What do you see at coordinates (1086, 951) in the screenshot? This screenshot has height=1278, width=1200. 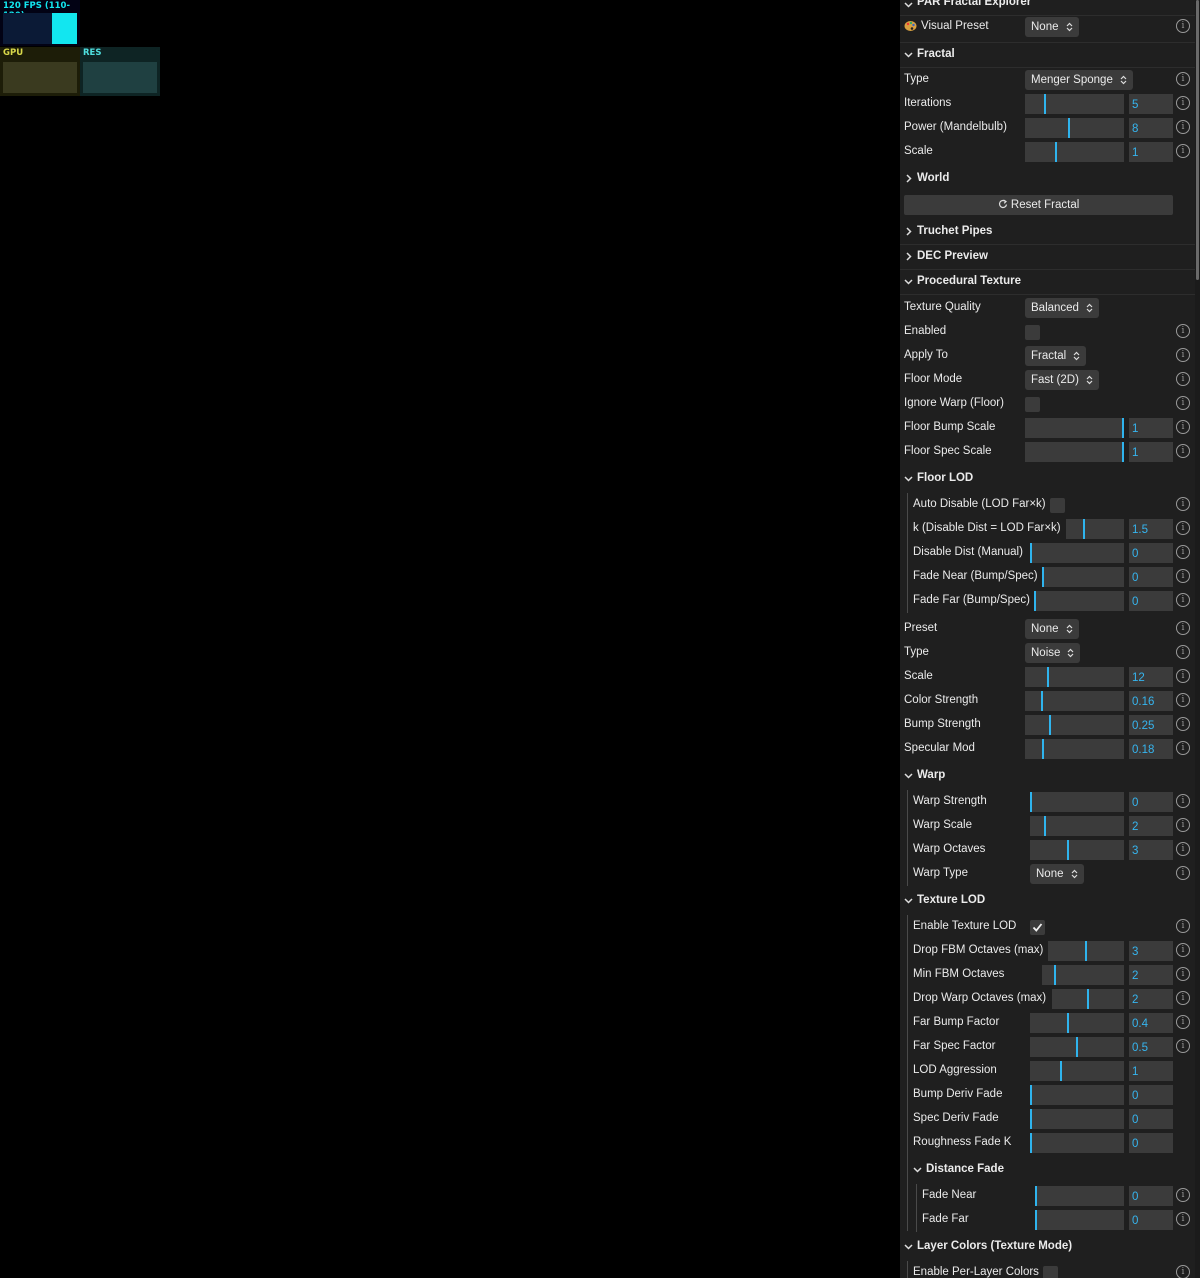 I see `drop-fbm-slider` at bounding box center [1086, 951].